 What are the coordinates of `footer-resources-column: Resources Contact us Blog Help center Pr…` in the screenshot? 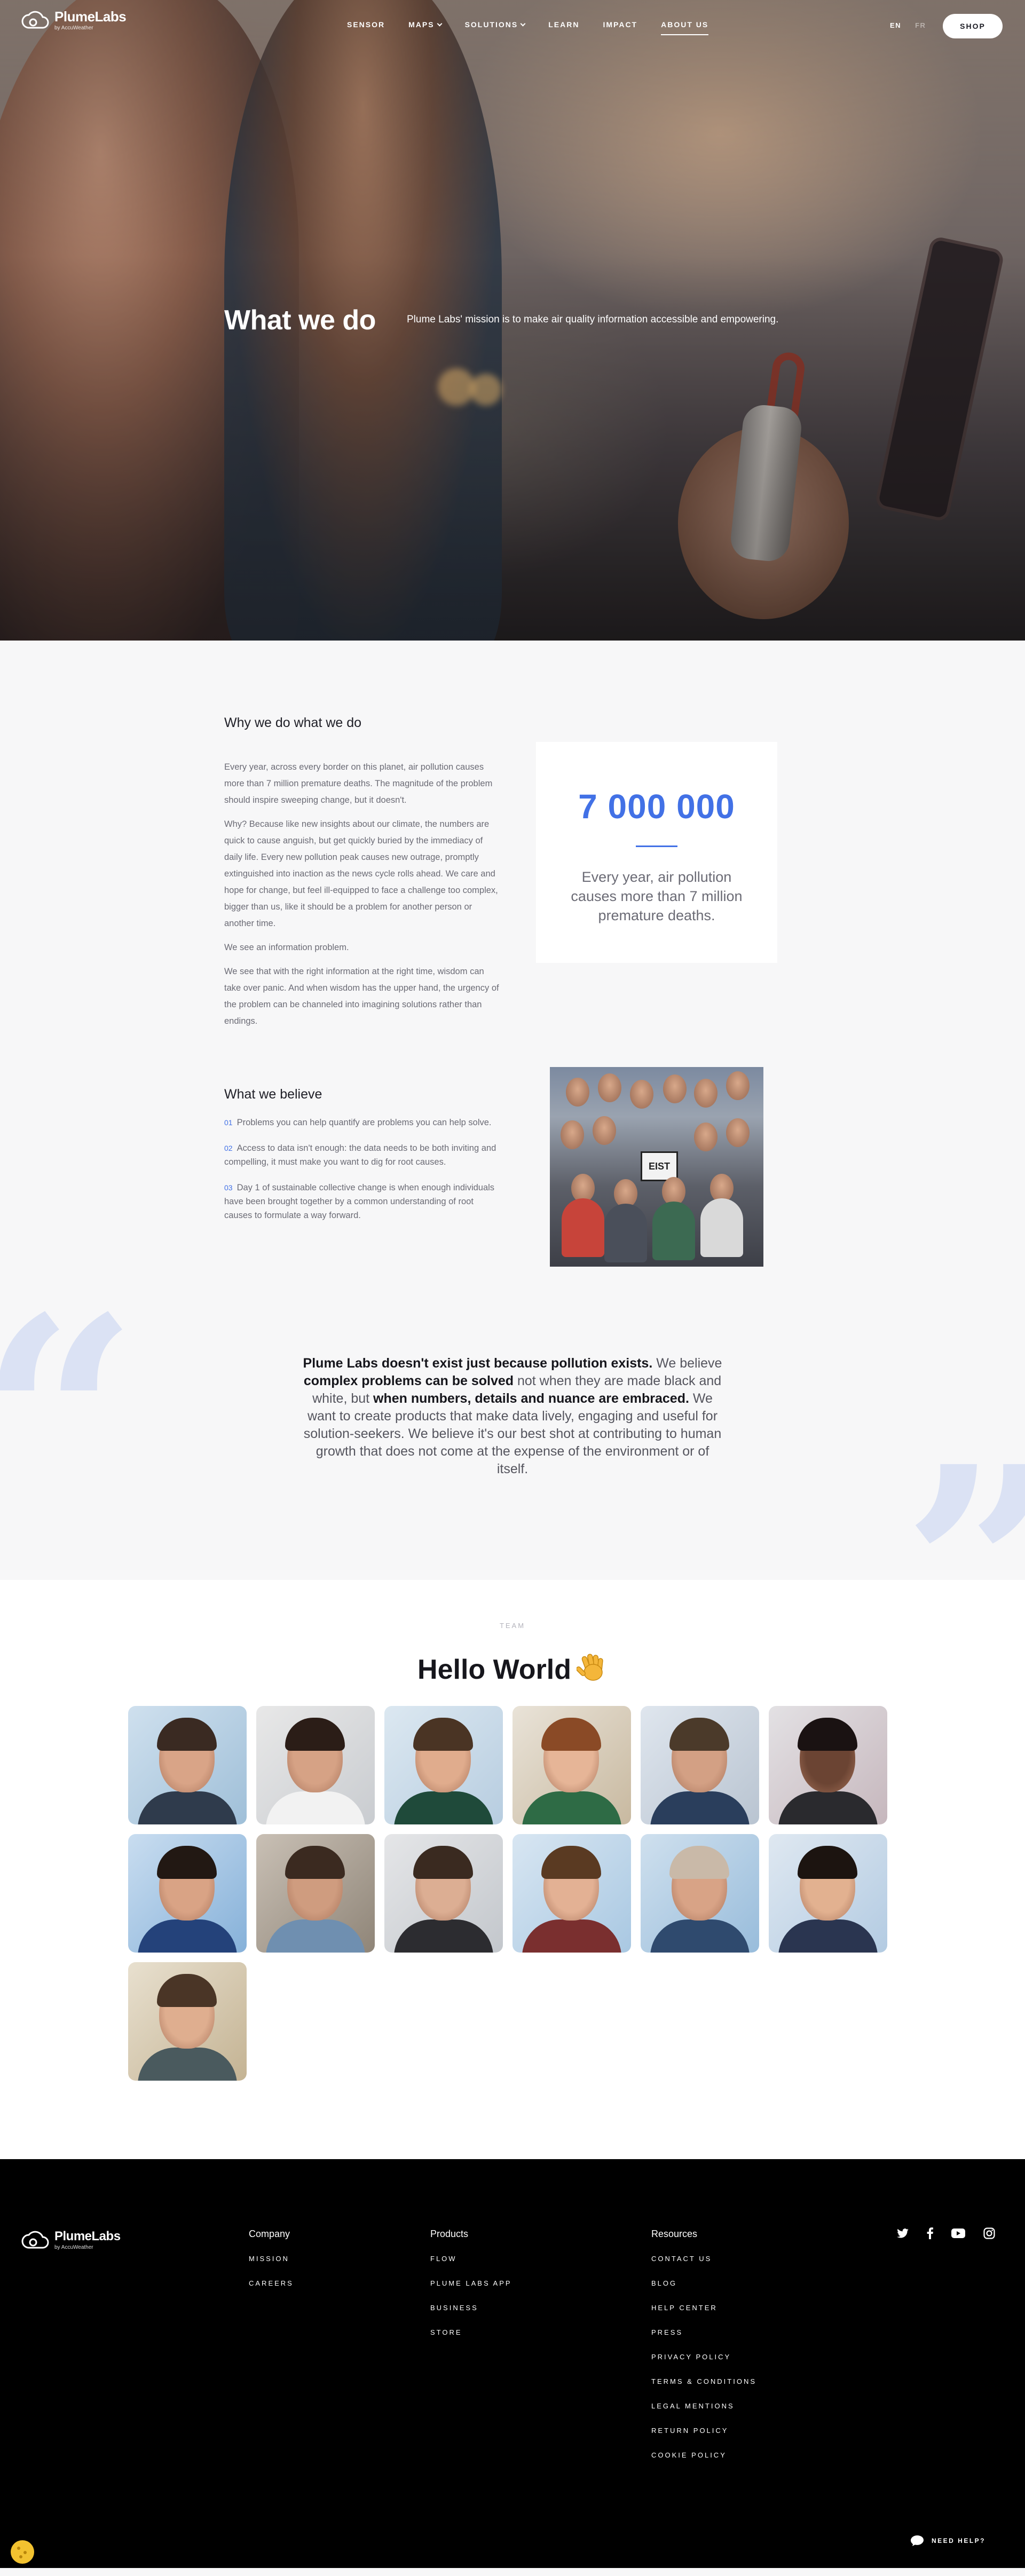 It's located at (703, 2352).